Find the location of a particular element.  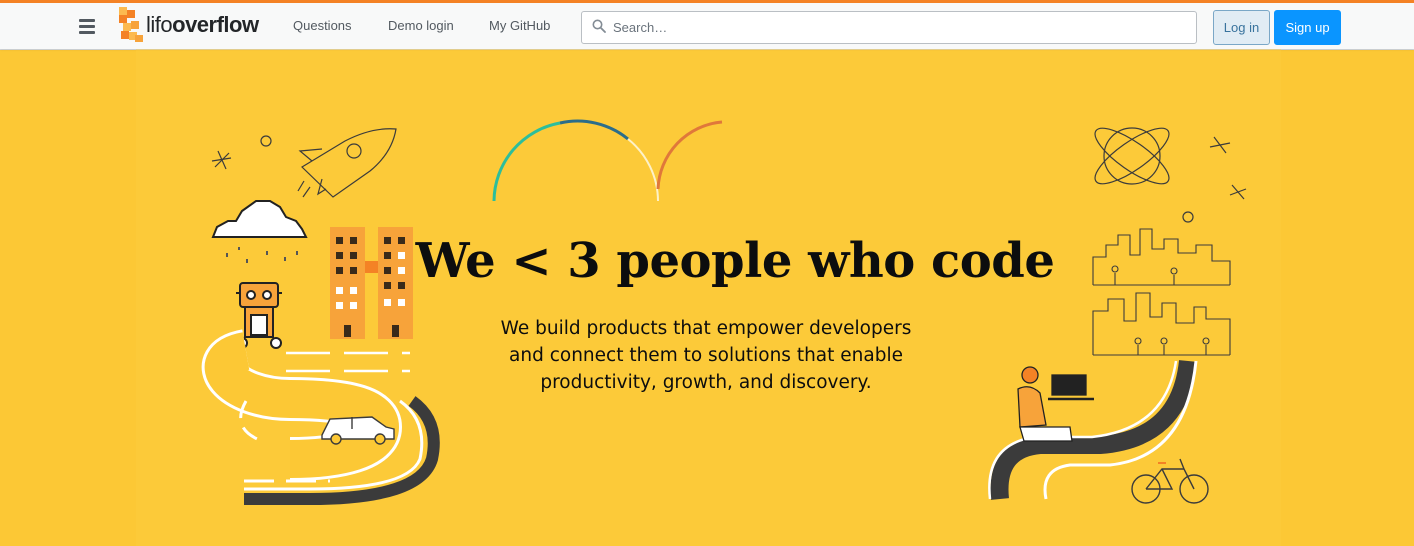

search-box is located at coordinates (889, 27).